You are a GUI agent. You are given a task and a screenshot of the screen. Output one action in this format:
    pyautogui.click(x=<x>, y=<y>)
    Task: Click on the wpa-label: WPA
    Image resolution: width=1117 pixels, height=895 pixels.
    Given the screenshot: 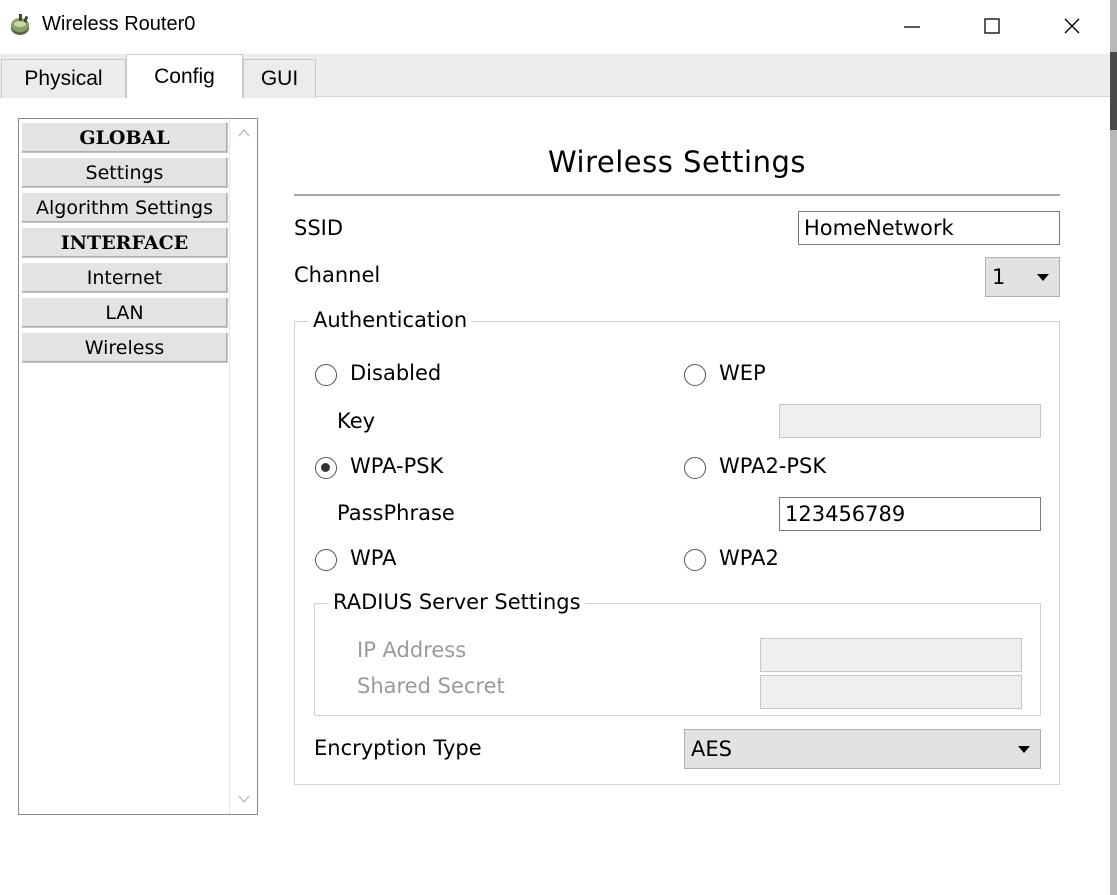 What is the action you would take?
    pyautogui.click(x=373, y=558)
    